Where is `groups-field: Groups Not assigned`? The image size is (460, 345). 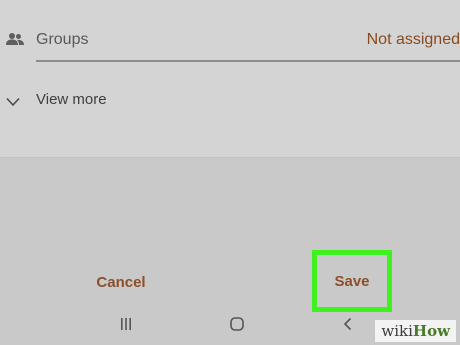
groups-field: Groups Not assigned is located at coordinates (230, 42).